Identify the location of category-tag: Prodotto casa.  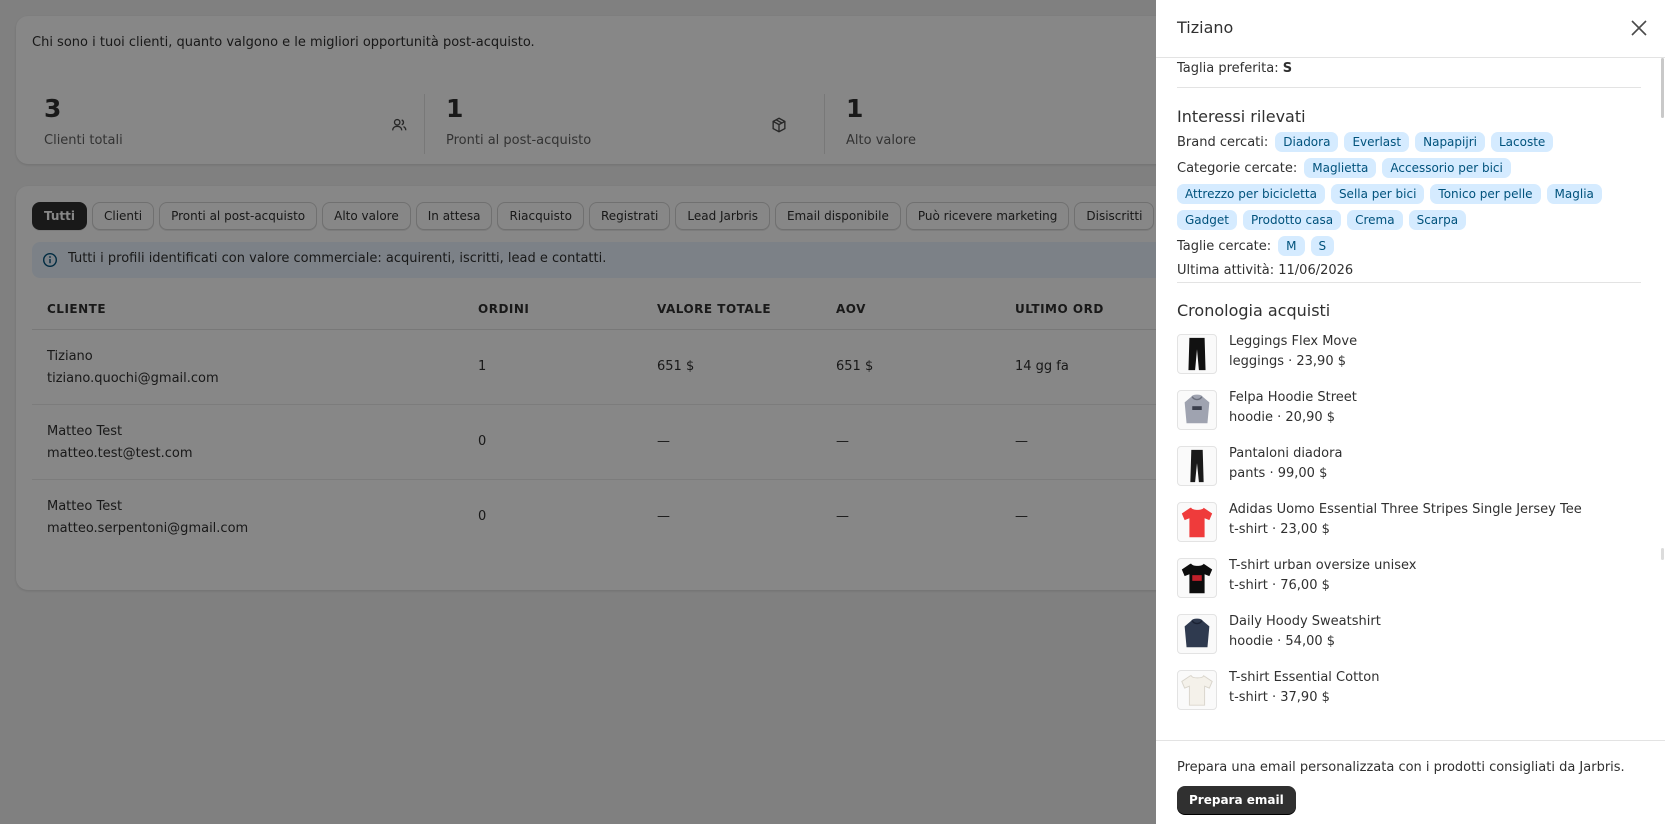
(1292, 220).